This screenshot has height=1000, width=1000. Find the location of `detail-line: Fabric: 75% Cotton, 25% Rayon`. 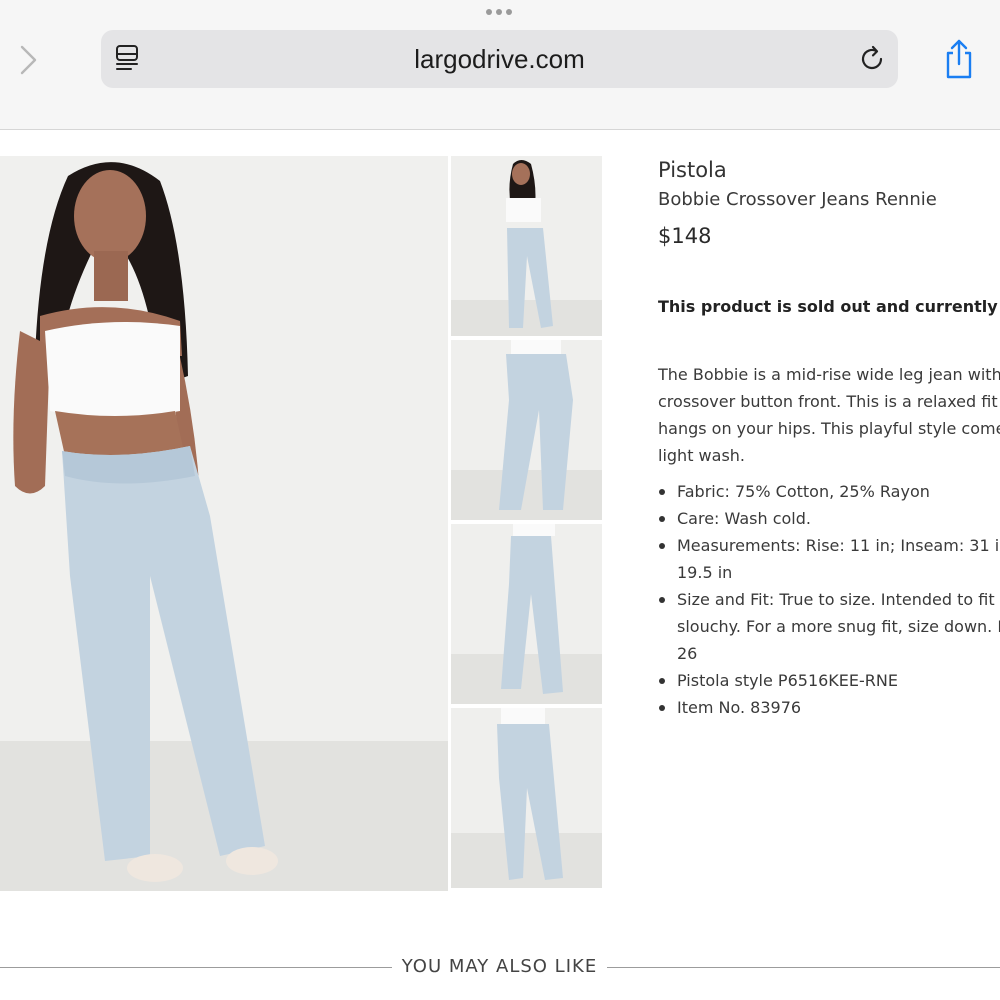

detail-line: Fabric: 75% Cotton, 25% Rayon is located at coordinates (803, 491).